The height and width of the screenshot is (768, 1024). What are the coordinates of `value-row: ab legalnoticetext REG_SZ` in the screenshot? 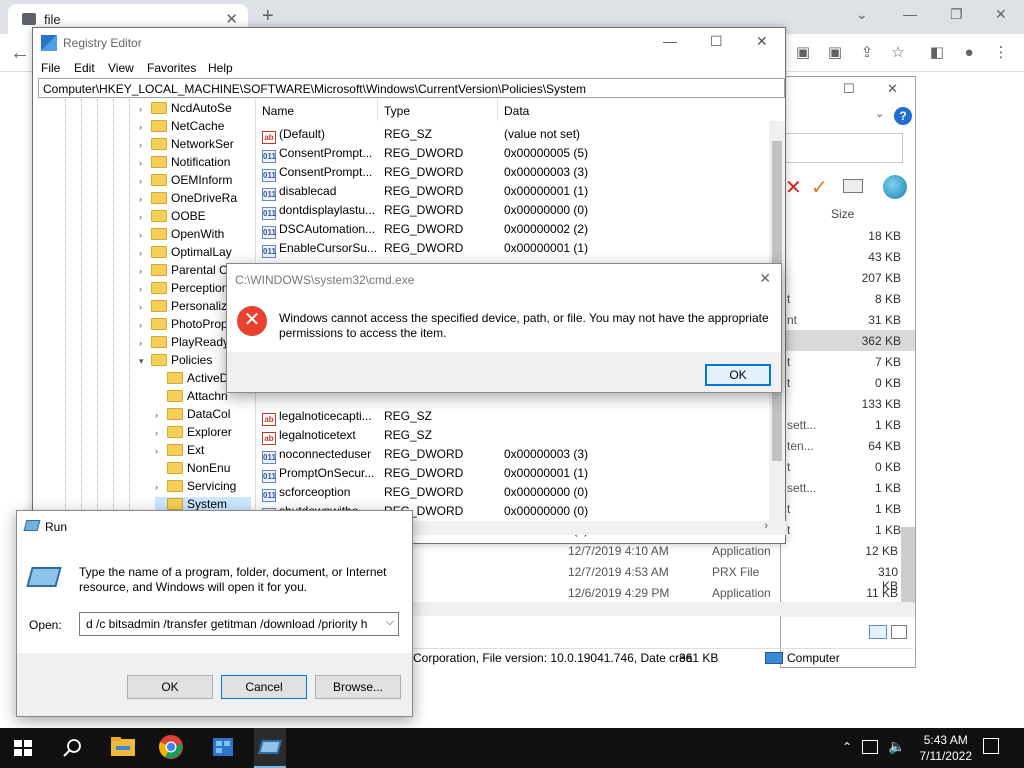 It's located at (514, 435).